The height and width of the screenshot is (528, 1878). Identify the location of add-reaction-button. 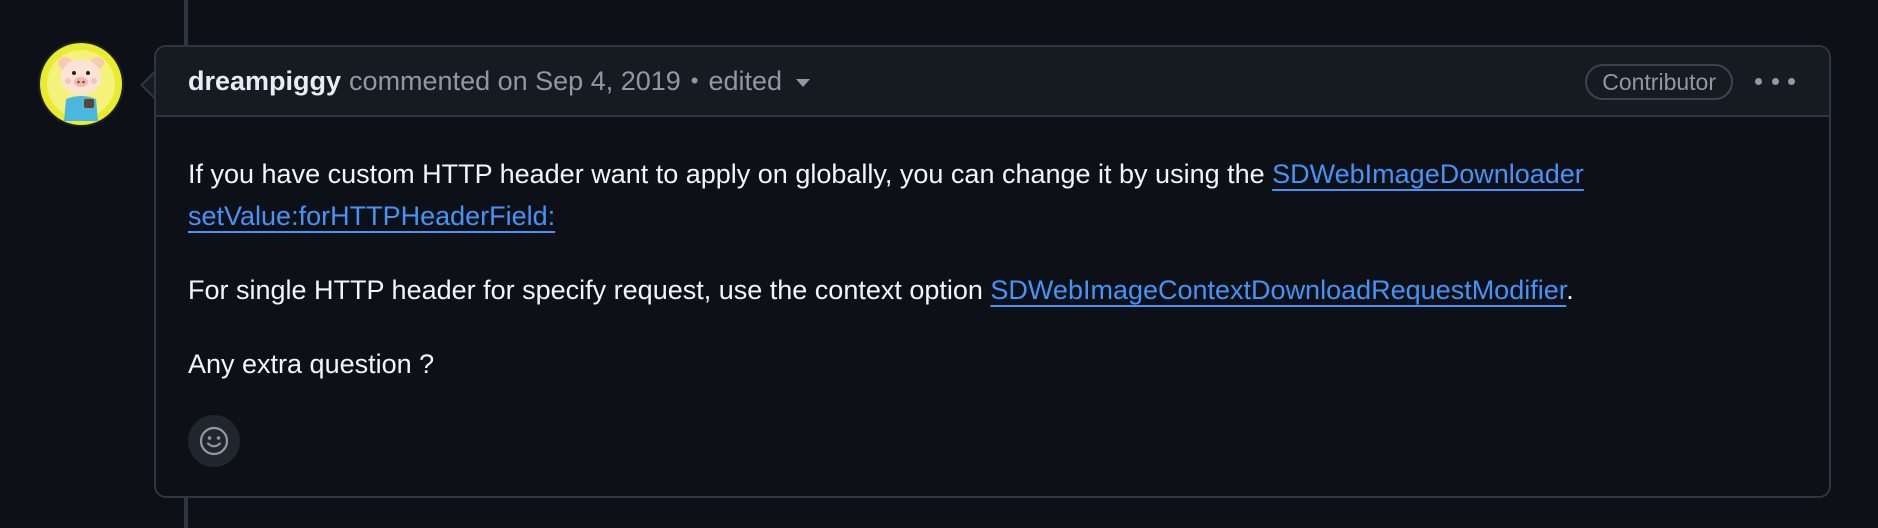
(214, 441).